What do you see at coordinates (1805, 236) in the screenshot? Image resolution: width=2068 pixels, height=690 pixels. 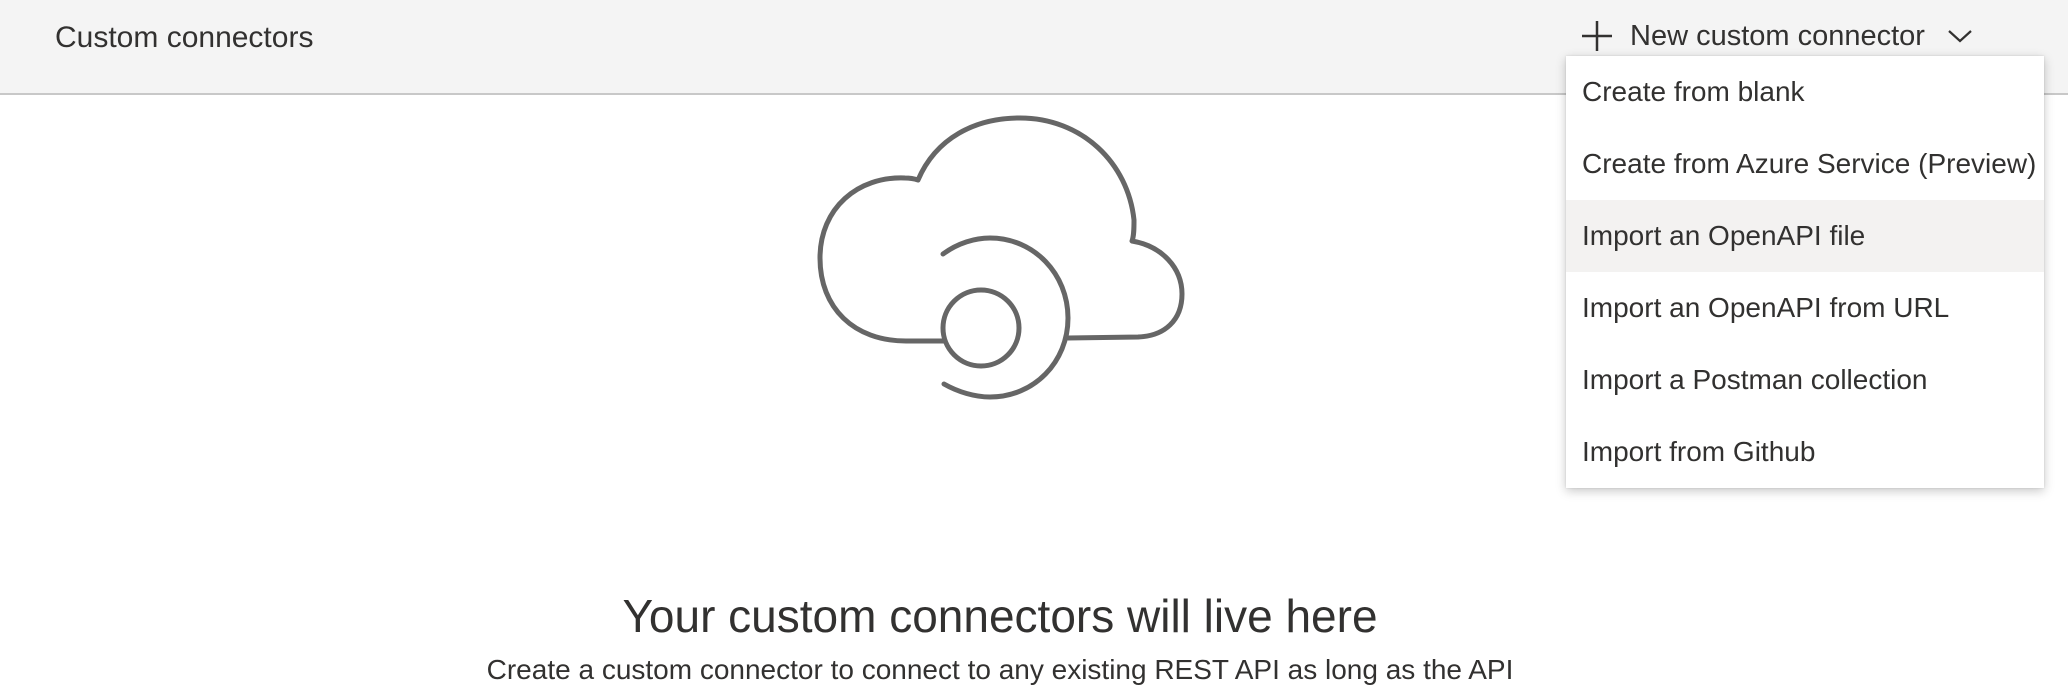 I see `menu-item-import-openapi-file: Import an OpenAPI file` at bounding box center [1805, 236].